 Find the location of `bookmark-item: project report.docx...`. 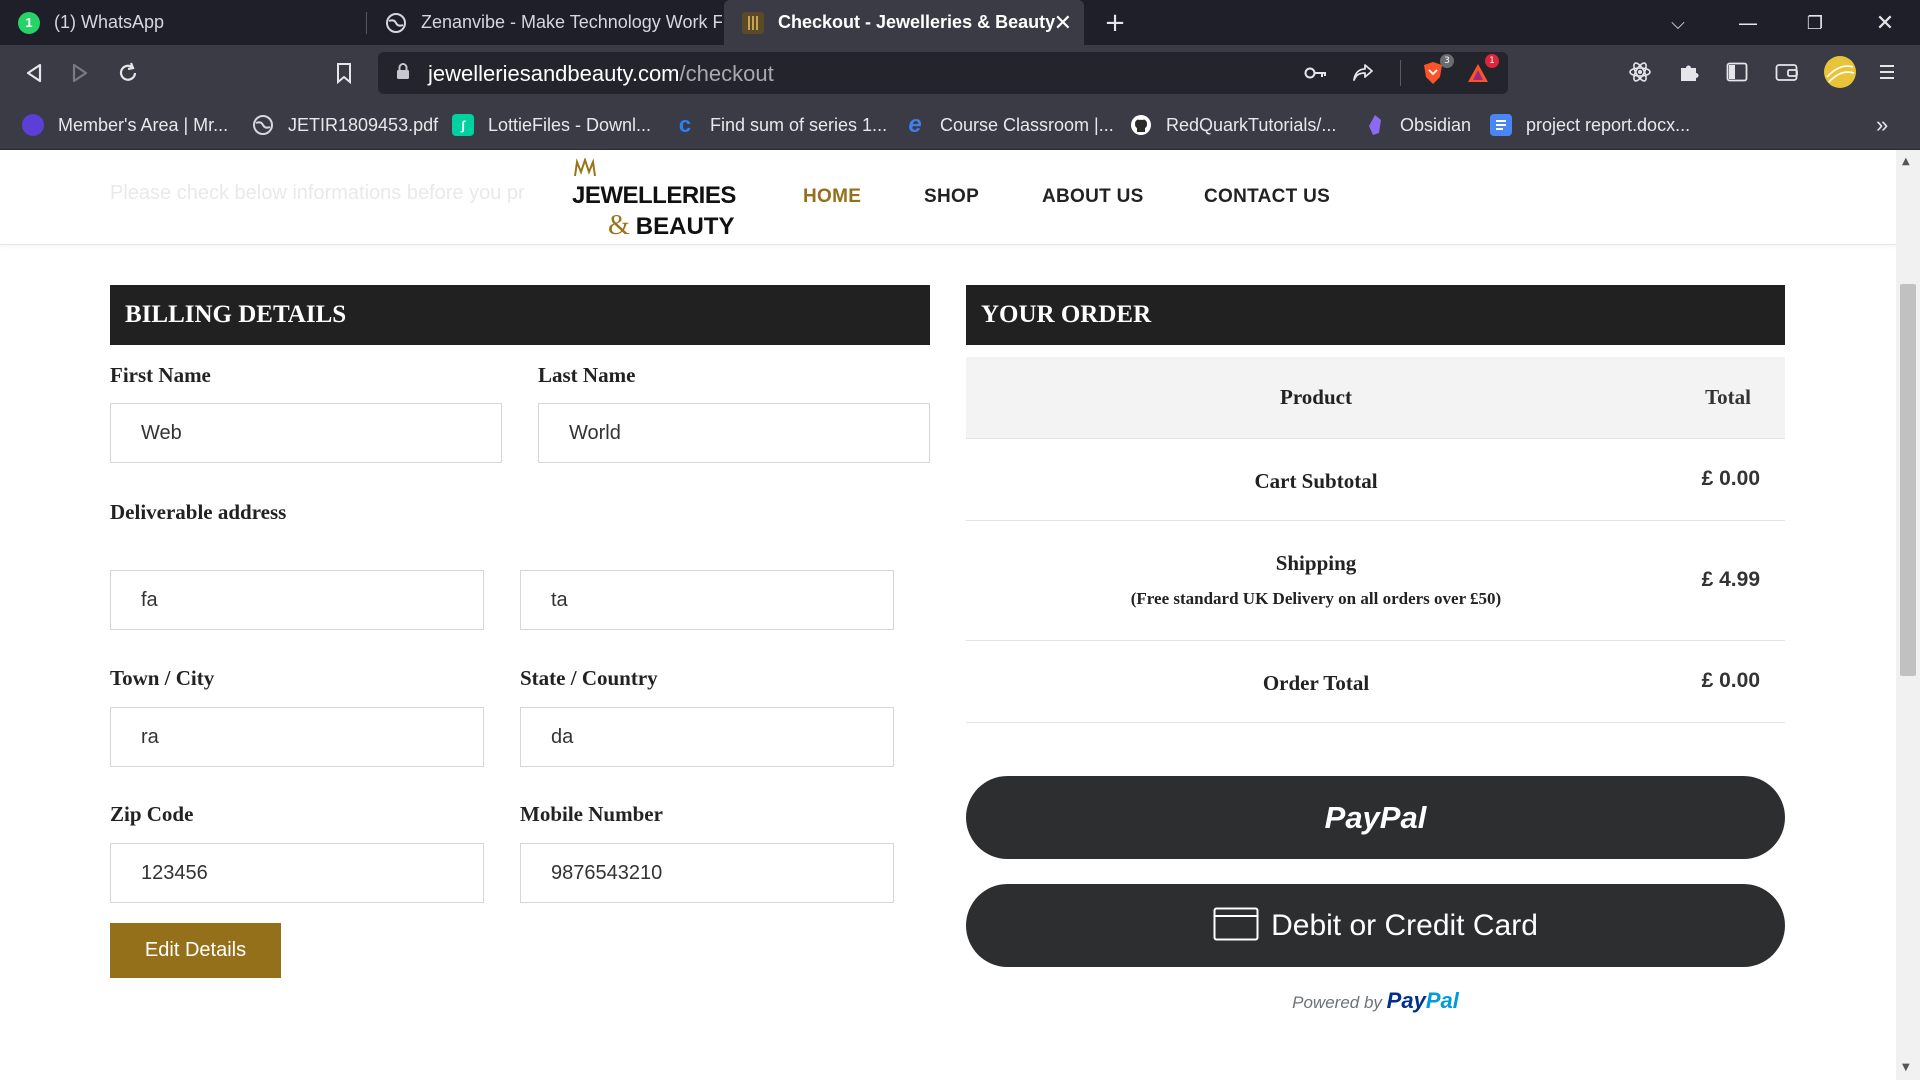

bookmark-item: project report.docx... is located at coordinates (1590, 125).